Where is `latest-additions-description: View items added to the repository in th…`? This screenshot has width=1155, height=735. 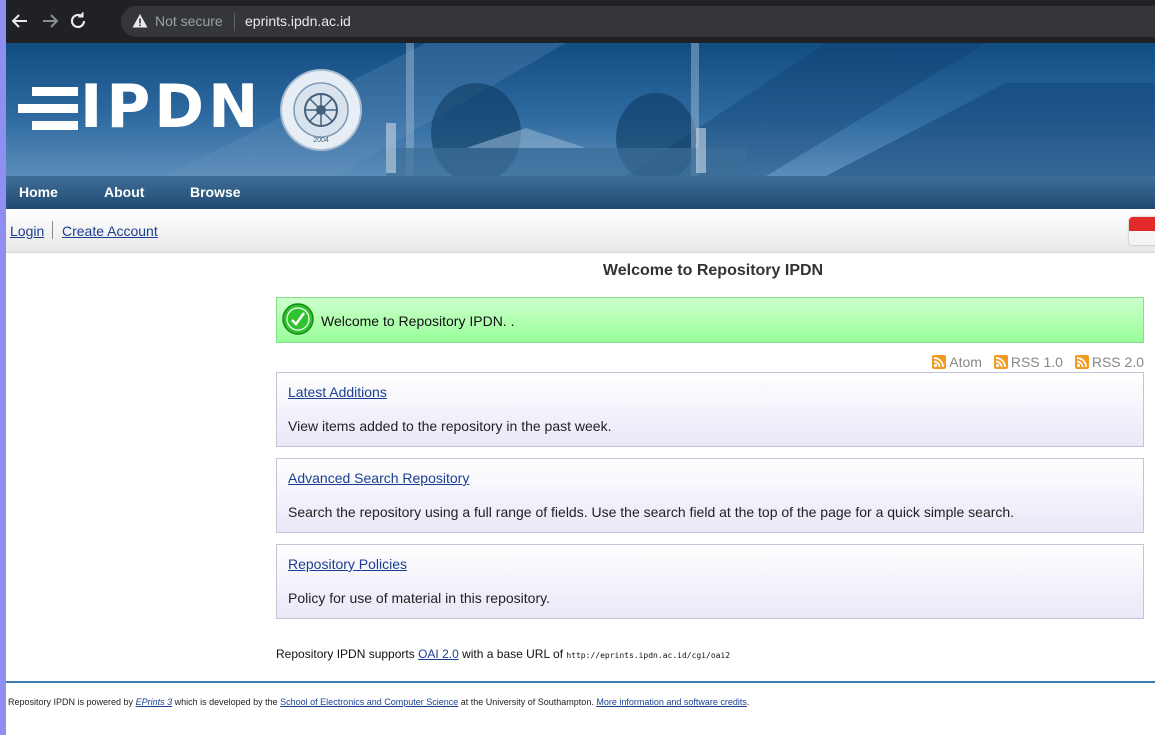
latest-additions-description: View items added to the repository in th… is located at coordinates (450, 426).